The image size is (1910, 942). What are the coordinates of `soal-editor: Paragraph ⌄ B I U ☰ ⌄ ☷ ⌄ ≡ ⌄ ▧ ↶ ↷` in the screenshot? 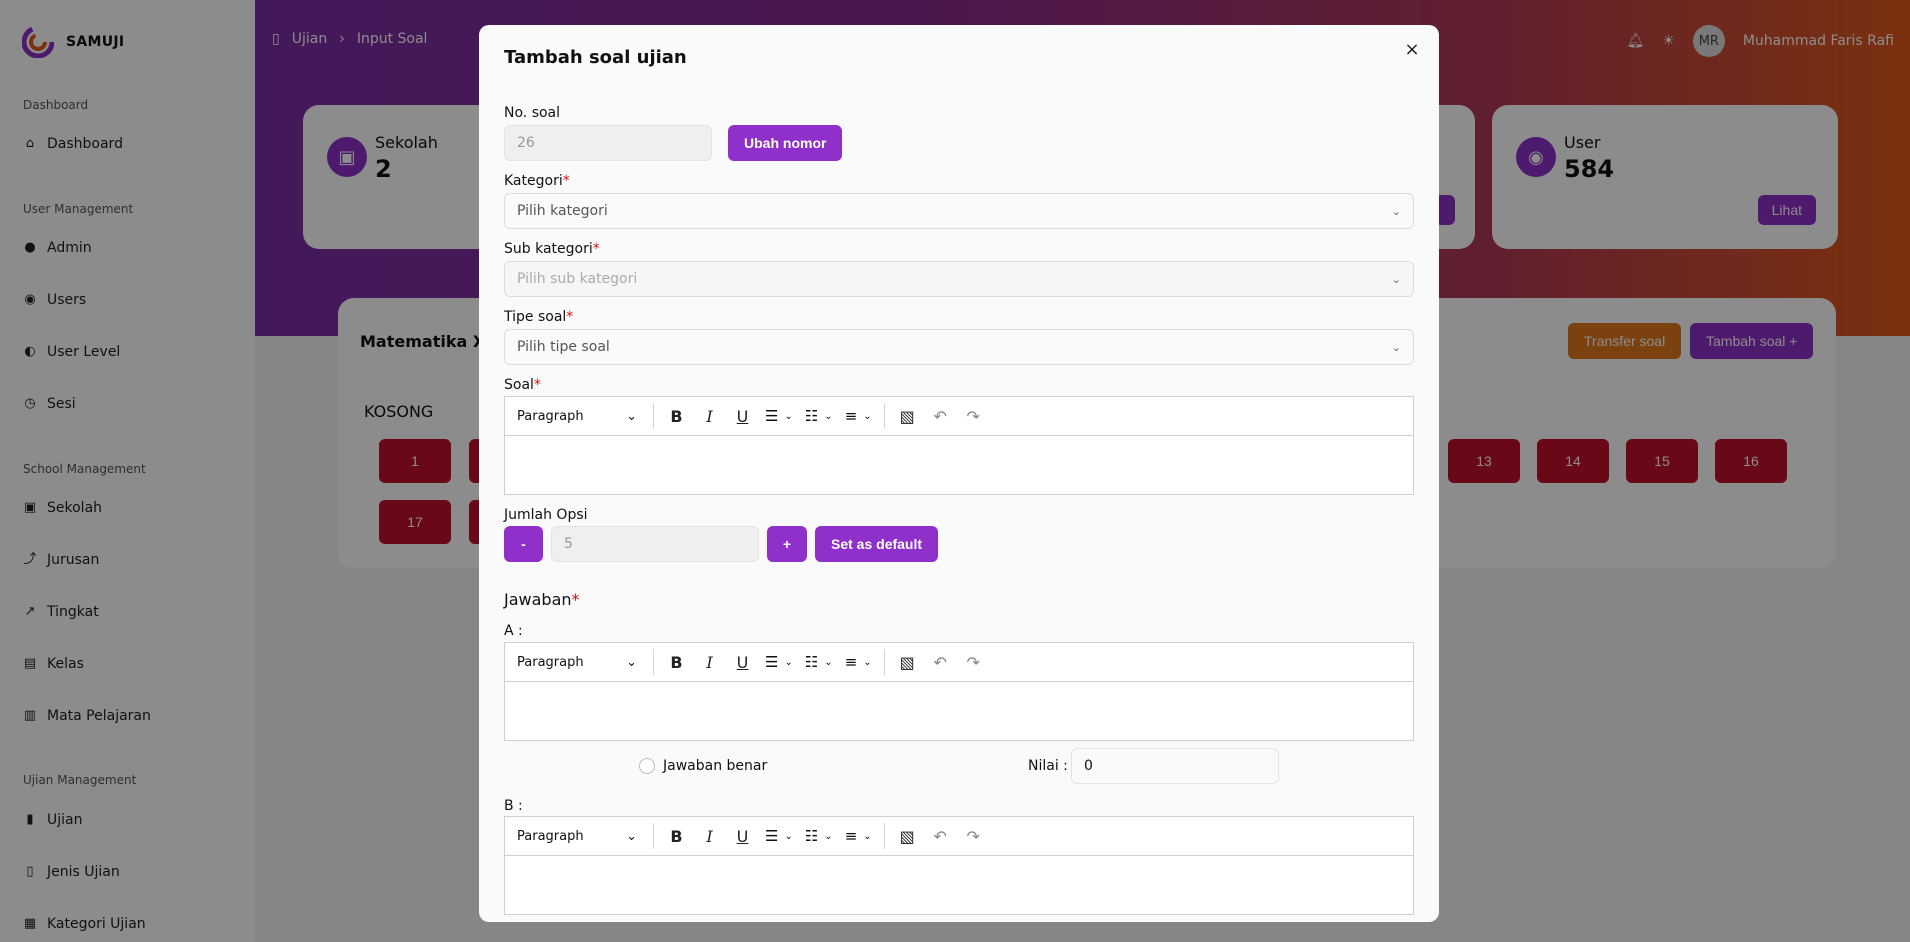 It's located at (959, 445).